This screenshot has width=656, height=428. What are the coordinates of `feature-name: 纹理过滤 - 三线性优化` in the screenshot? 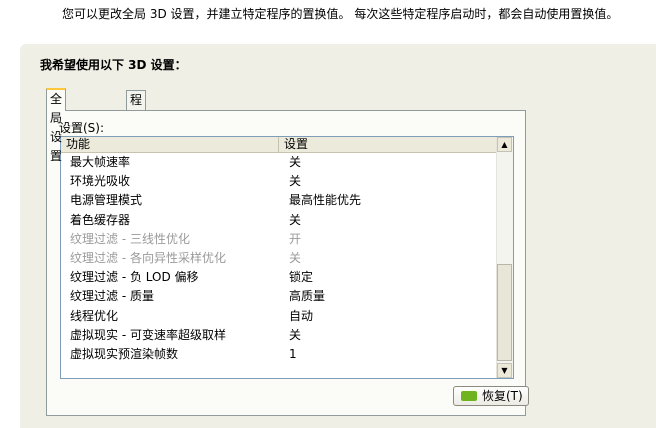 It's located at (130, 238).